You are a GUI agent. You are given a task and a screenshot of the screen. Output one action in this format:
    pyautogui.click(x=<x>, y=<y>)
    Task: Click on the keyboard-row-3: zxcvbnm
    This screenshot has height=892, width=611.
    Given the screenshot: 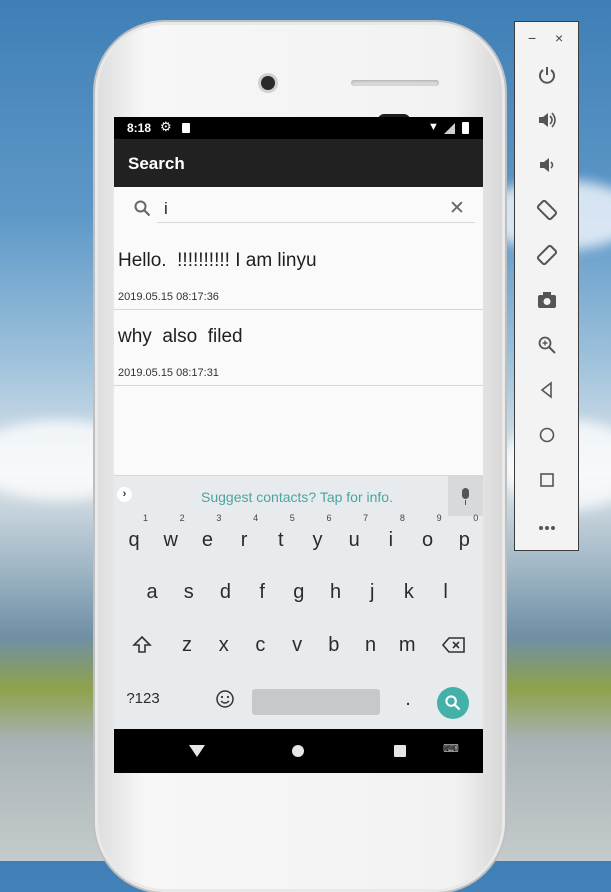 What is the action you would take?
    pyautogui.click(x=298, y=649)
    